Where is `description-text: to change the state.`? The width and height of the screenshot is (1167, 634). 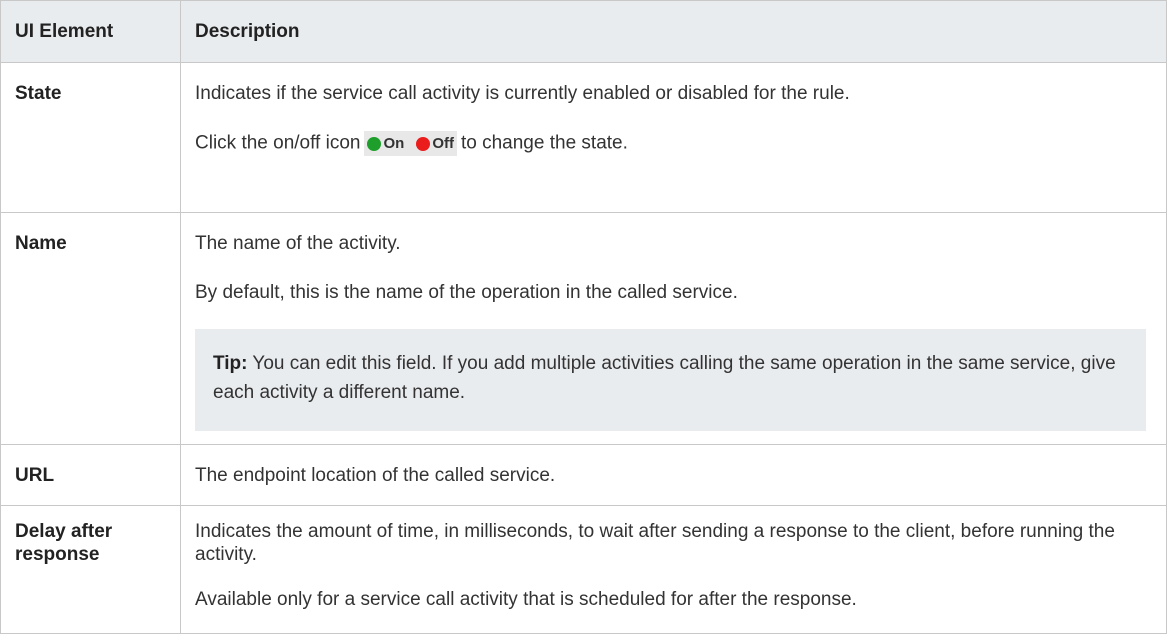 description-text: to change the state. is located at coordinates (544, 143).